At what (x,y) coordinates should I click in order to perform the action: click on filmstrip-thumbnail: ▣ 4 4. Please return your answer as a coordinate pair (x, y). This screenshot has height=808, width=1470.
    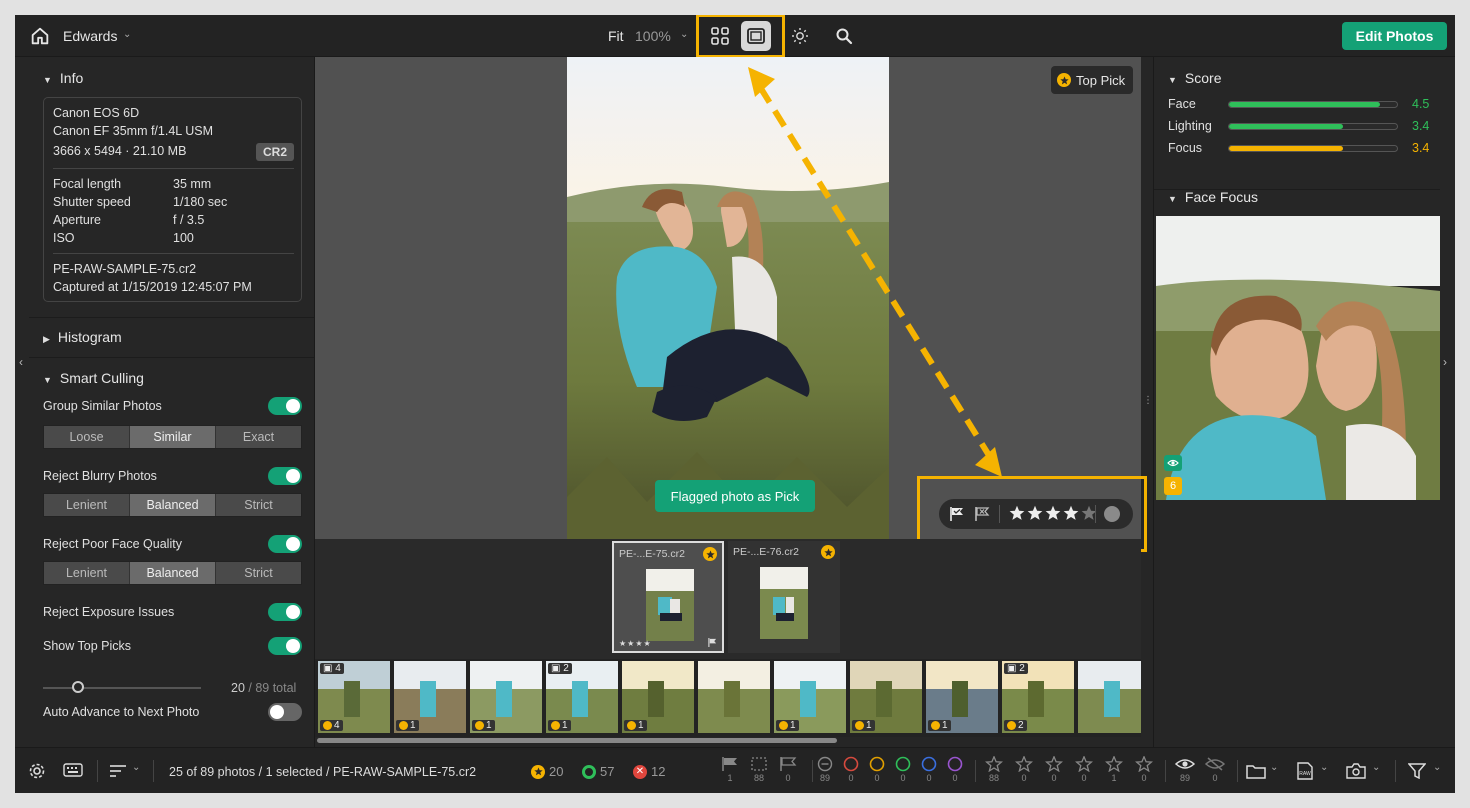
    Looking at the image, I should click on (354, 697).